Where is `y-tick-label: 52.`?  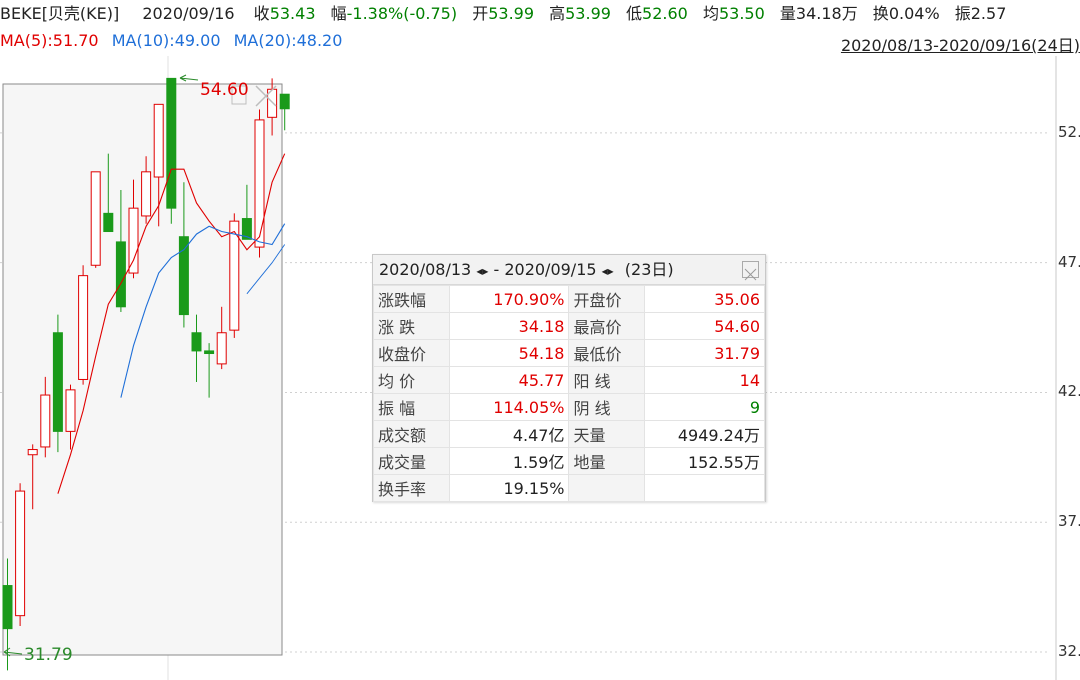 y-tick-label: 52. is located at coordinates (1069, 131).